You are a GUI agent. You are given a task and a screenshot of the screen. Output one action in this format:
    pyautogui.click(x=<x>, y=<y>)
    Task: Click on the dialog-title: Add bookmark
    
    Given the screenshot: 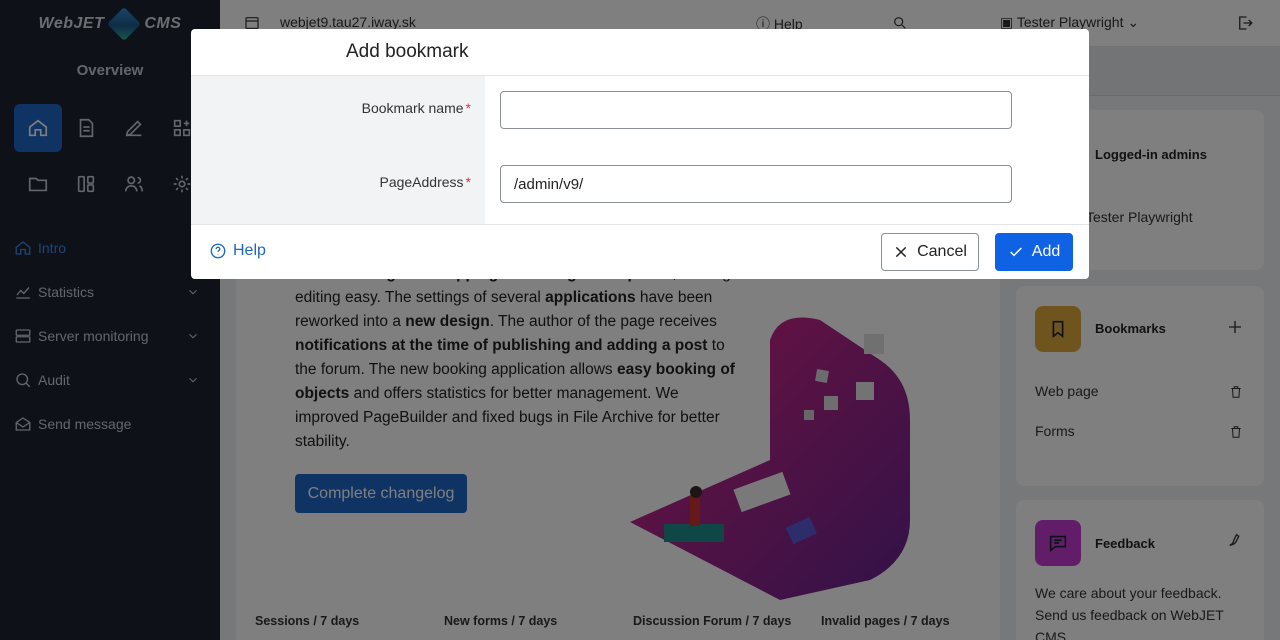 What is the action you would take?
    pyautogui.click(x=407, y=51)
    